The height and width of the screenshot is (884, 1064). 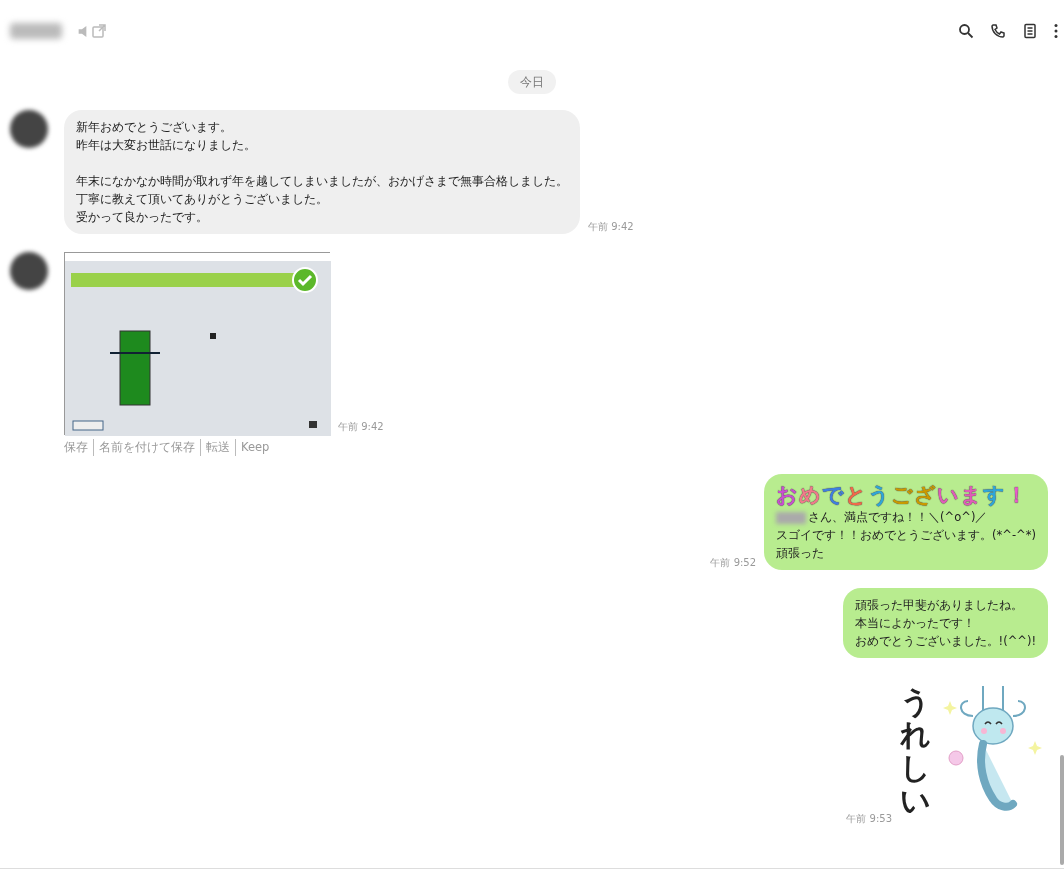 I want to click on speaker-muted-icon, so click(x=82, y=31).